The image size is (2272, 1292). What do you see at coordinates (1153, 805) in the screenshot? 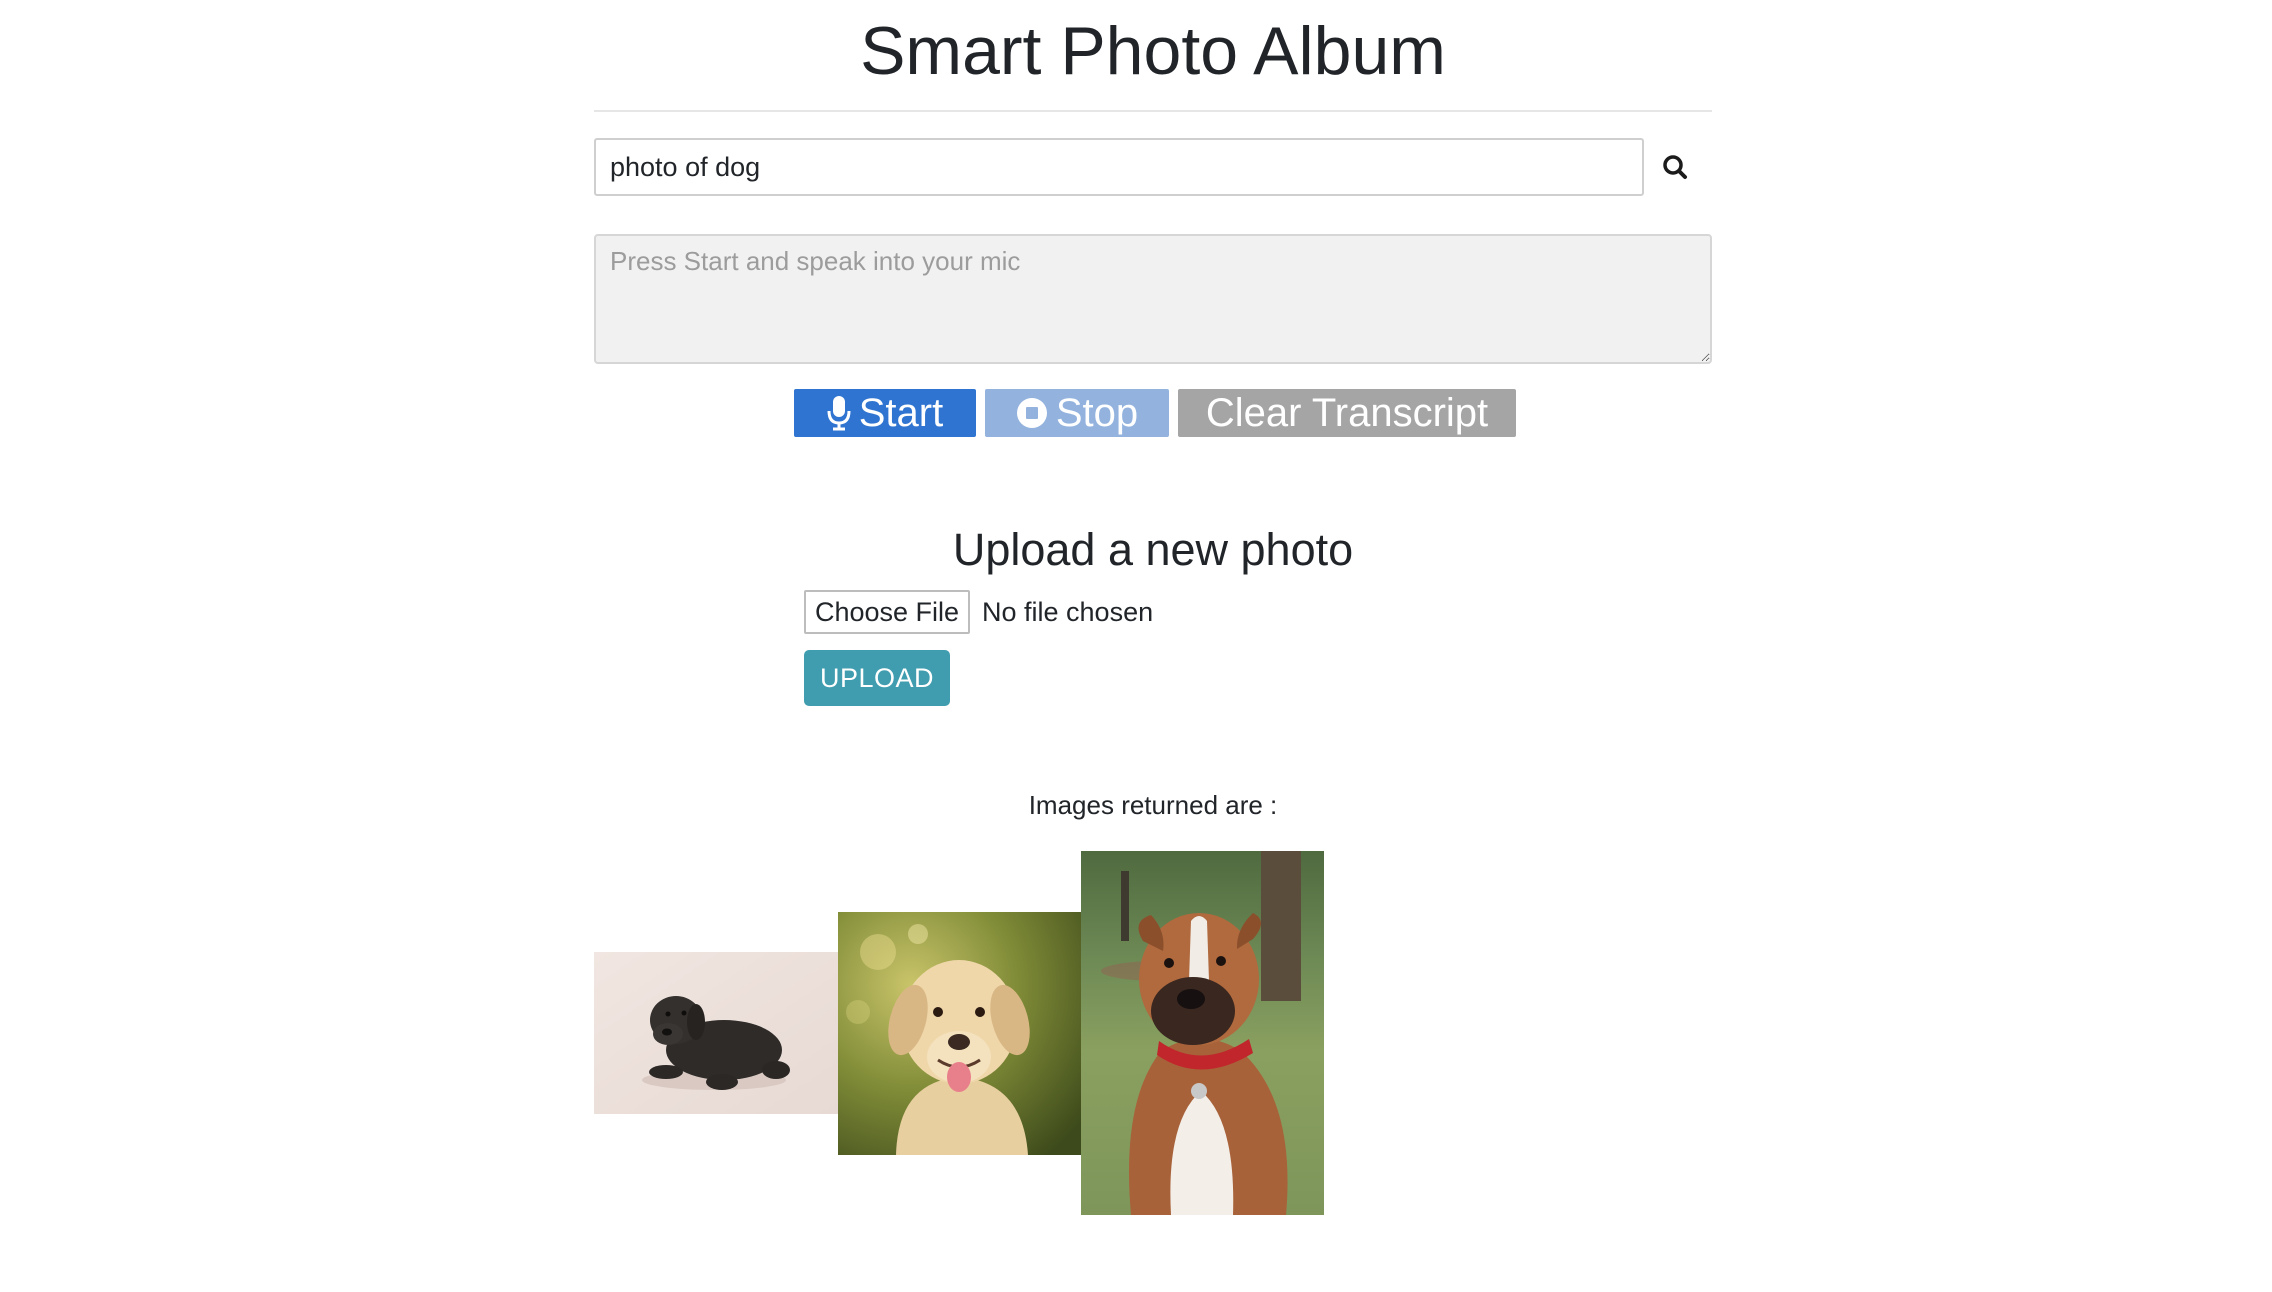
I see `results-label: Images returned are :` at bounding box center [1153, 805].